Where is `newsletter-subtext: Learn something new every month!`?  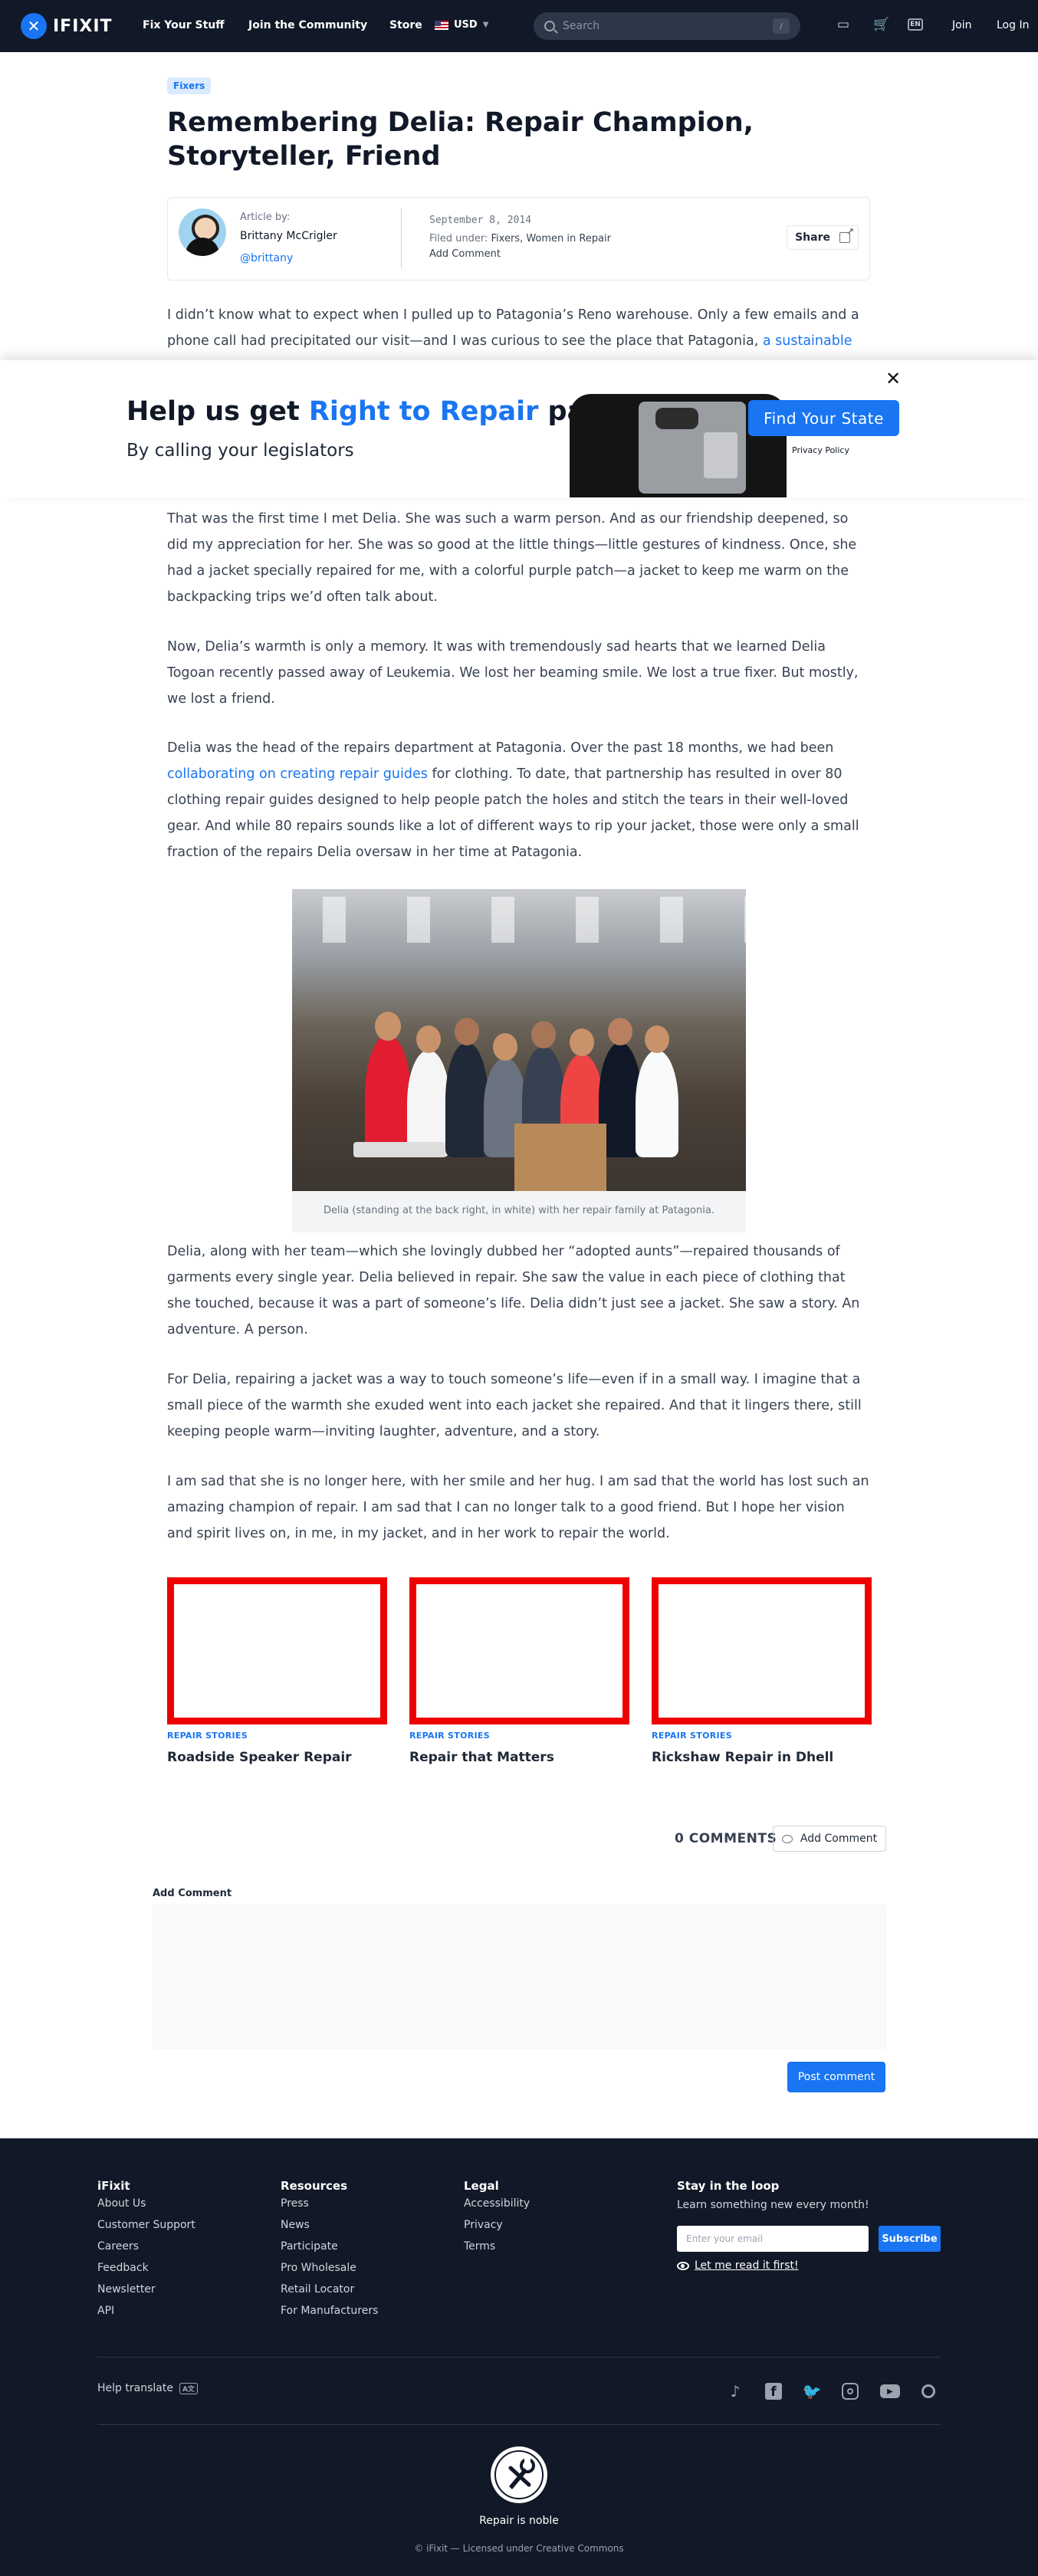 newsletter-subtext: Learn something new every month! is located at coordinates (773, 2205).